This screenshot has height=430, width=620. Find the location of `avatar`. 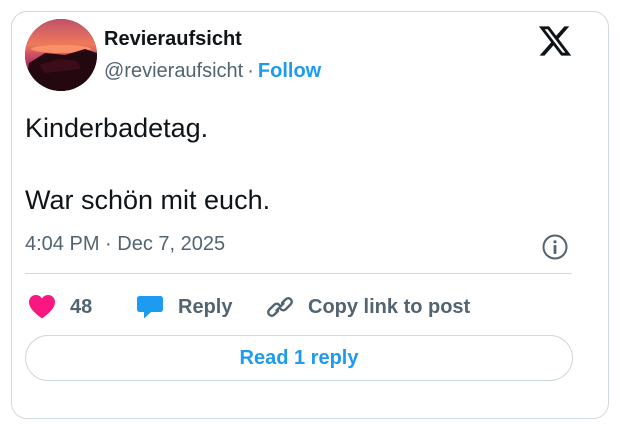

avatar is located at coordinates (61, 55).